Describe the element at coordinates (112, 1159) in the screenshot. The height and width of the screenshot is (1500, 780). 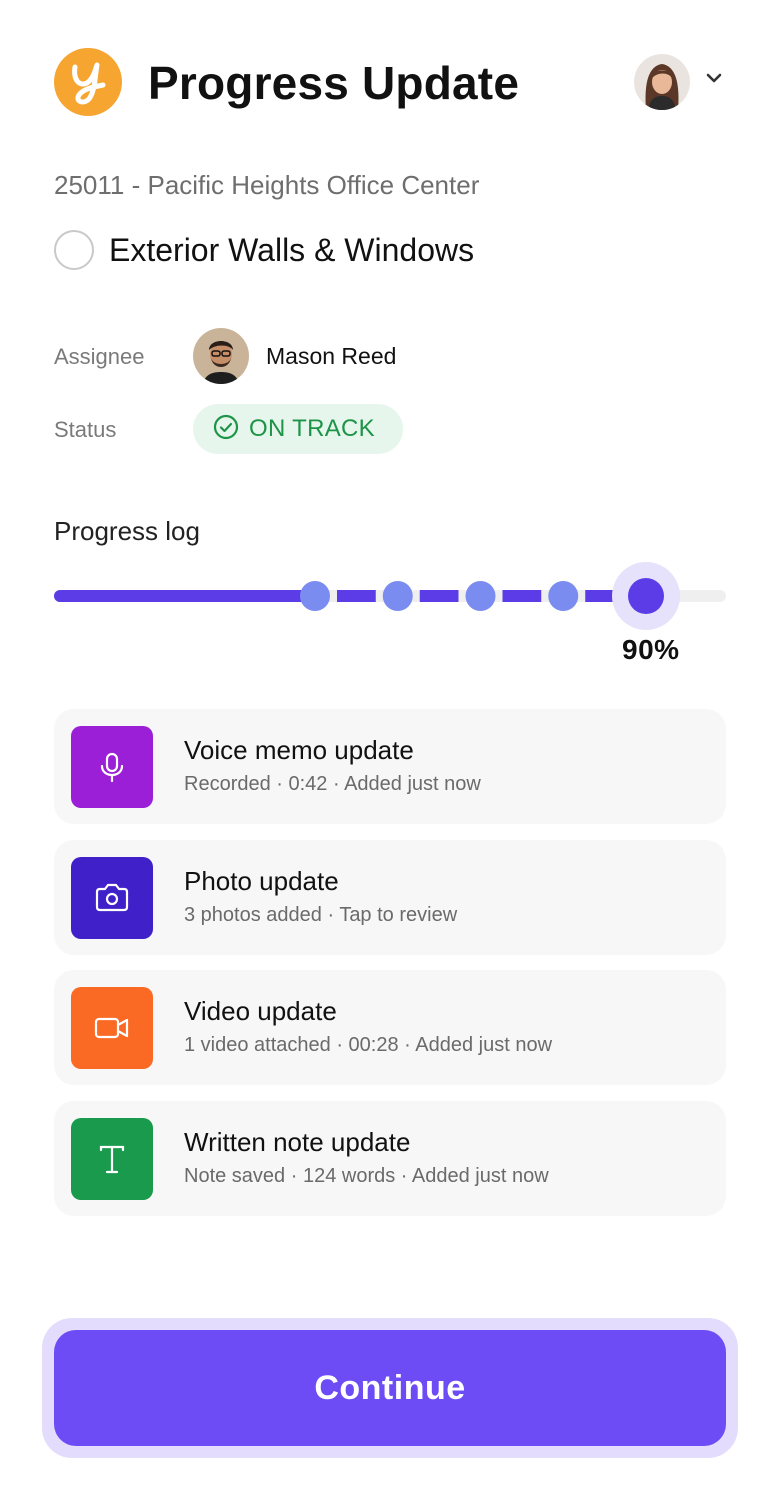
I see `text-note-icon` at that location.